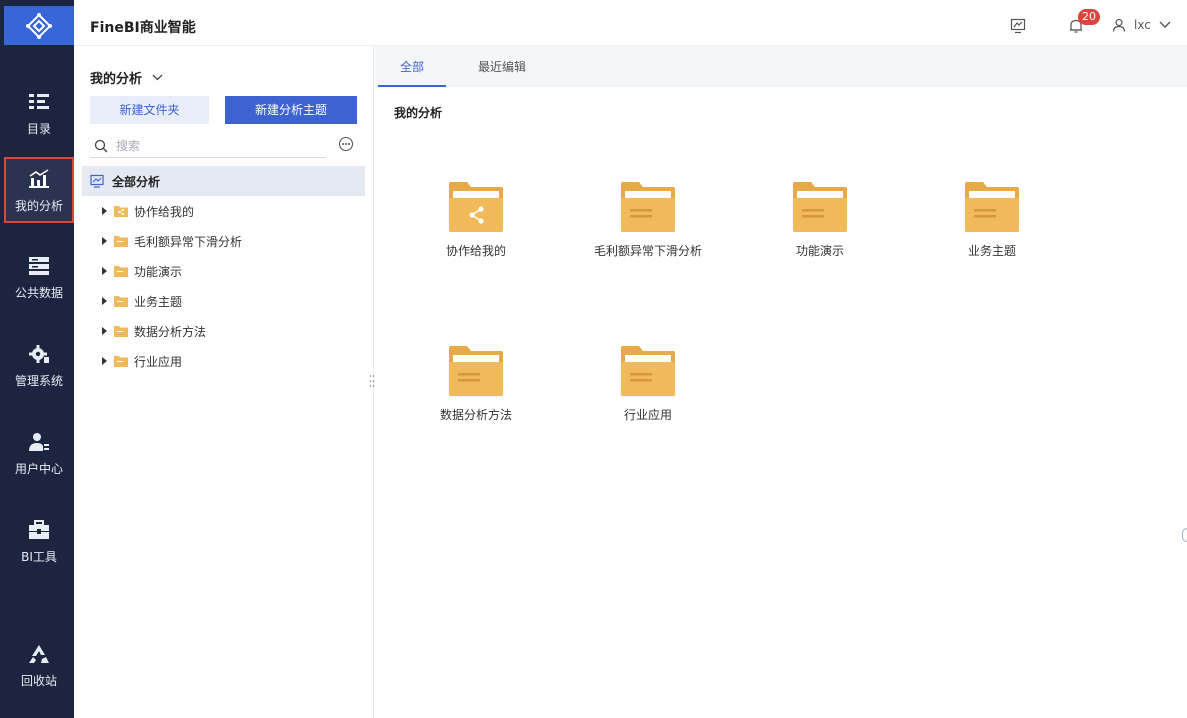 The image size is (1187, 718). What do you see at coordinates (97, 181) in the screenshot?
I see `analysis-monitor-icon` at bounding box center [97, 181].